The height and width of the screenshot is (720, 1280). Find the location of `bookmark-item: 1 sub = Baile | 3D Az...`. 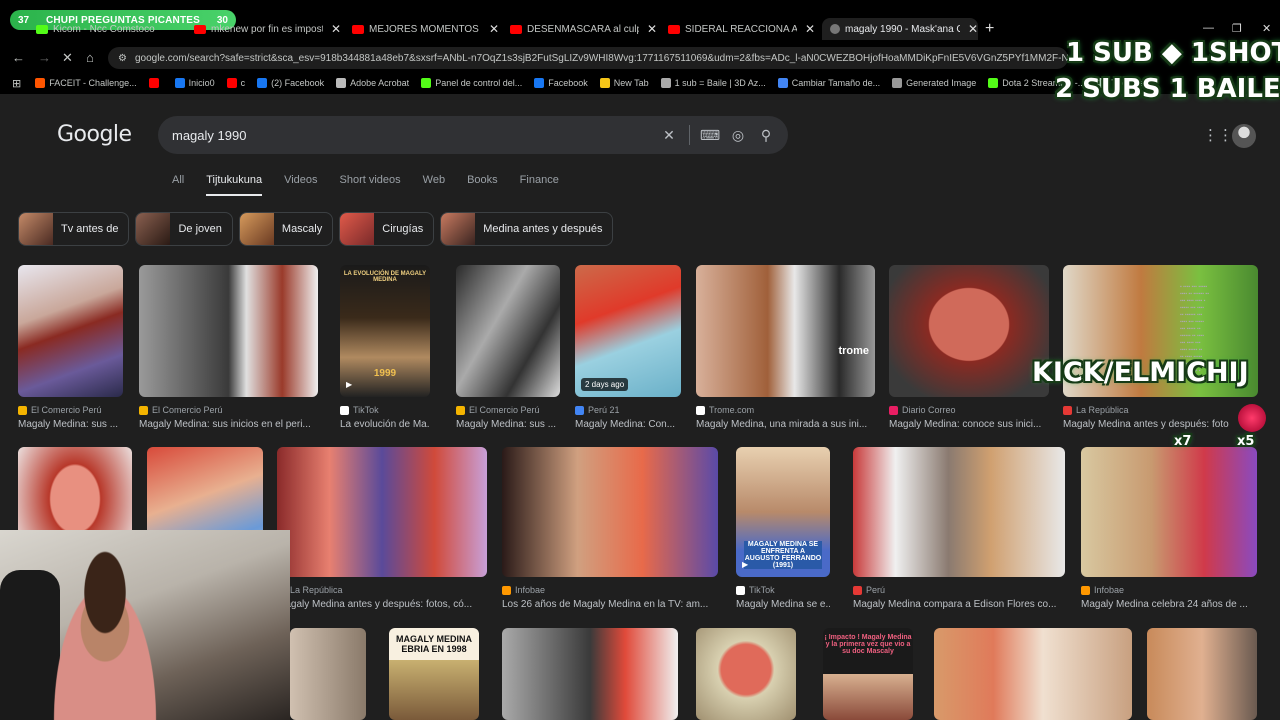

bookmark-item: 1 sub = Baile | 3D Az... is located at coordinates (713, 83).